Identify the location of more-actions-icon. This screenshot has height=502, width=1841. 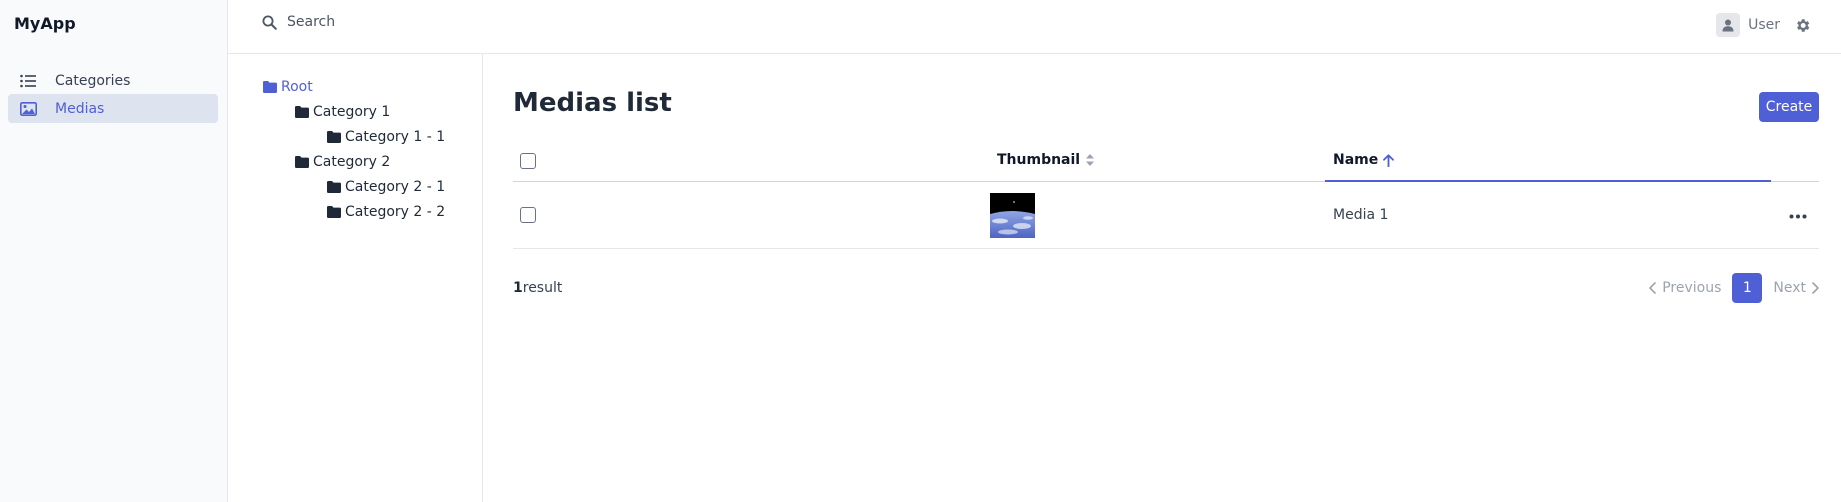
(1798, 216).